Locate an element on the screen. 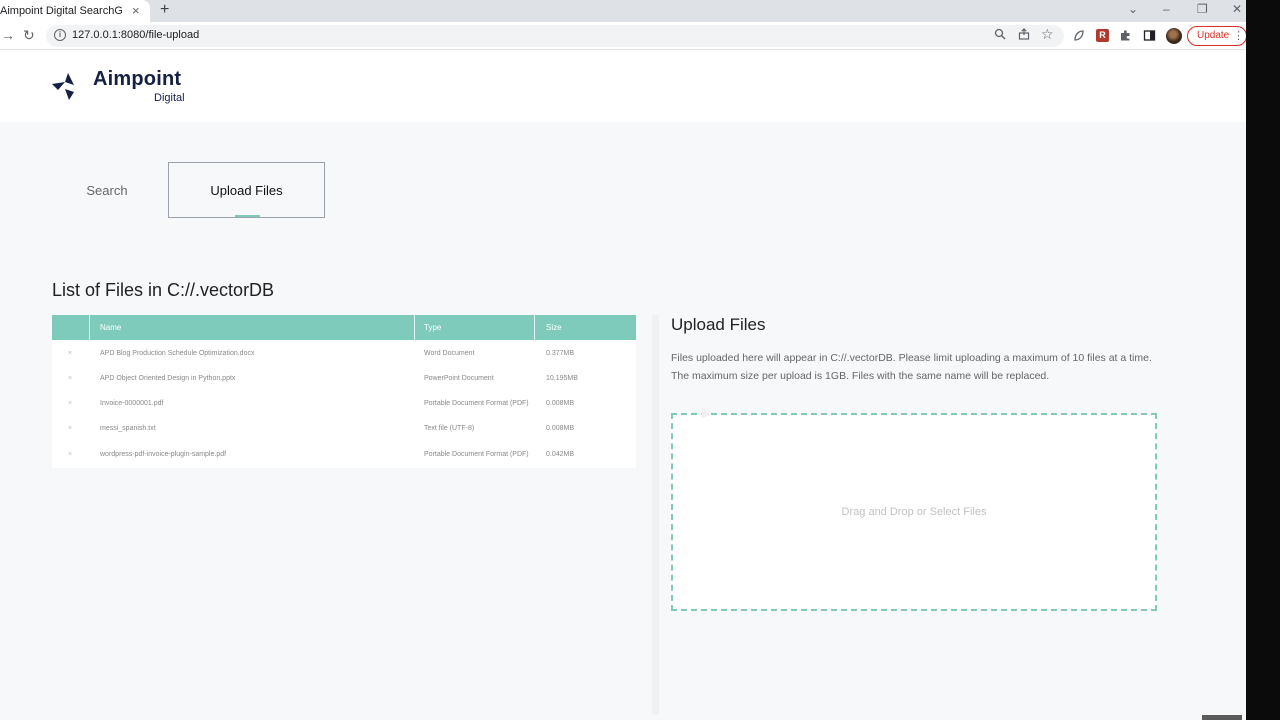 Image resolution: width=1280 pixels, height=720 pixels. side-panel-icon is located at coordinates (1149, 35).